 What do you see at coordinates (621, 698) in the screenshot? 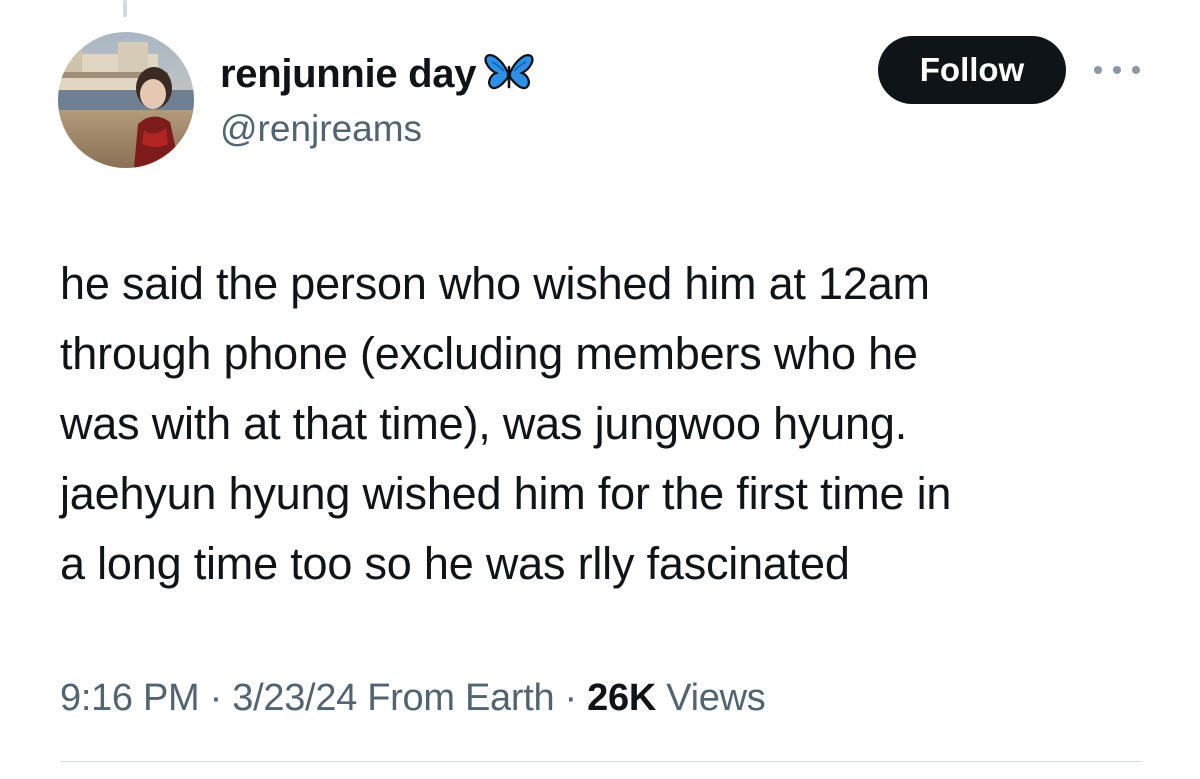
I see `views-count: 26K` at bounding box center [621, 698].